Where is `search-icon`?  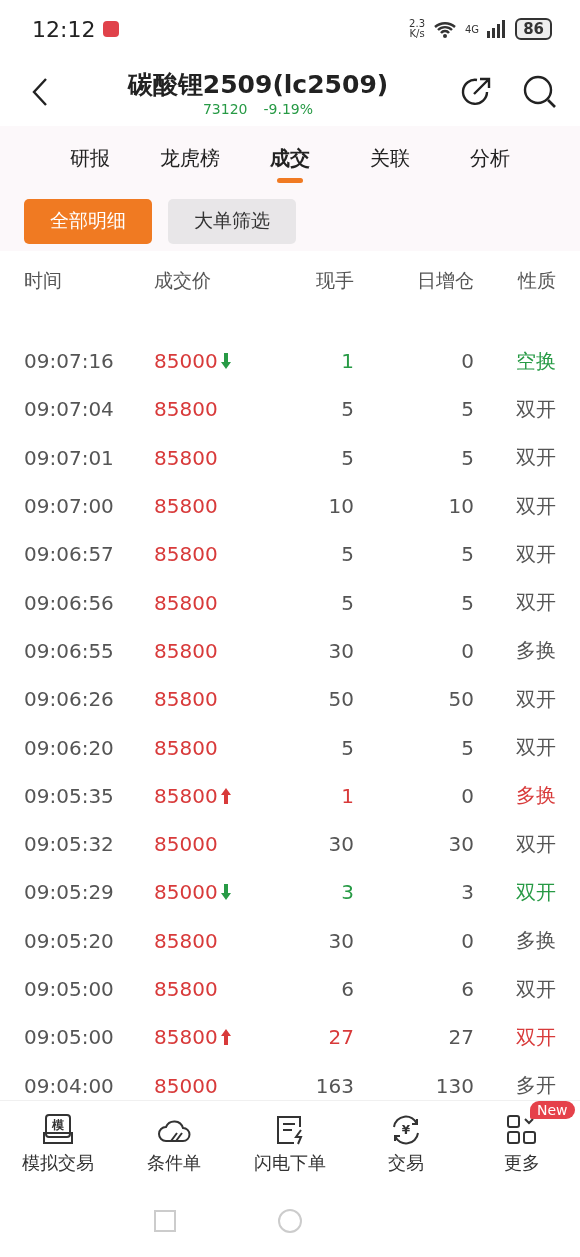
search-icon is located at coordinates (540, 92).